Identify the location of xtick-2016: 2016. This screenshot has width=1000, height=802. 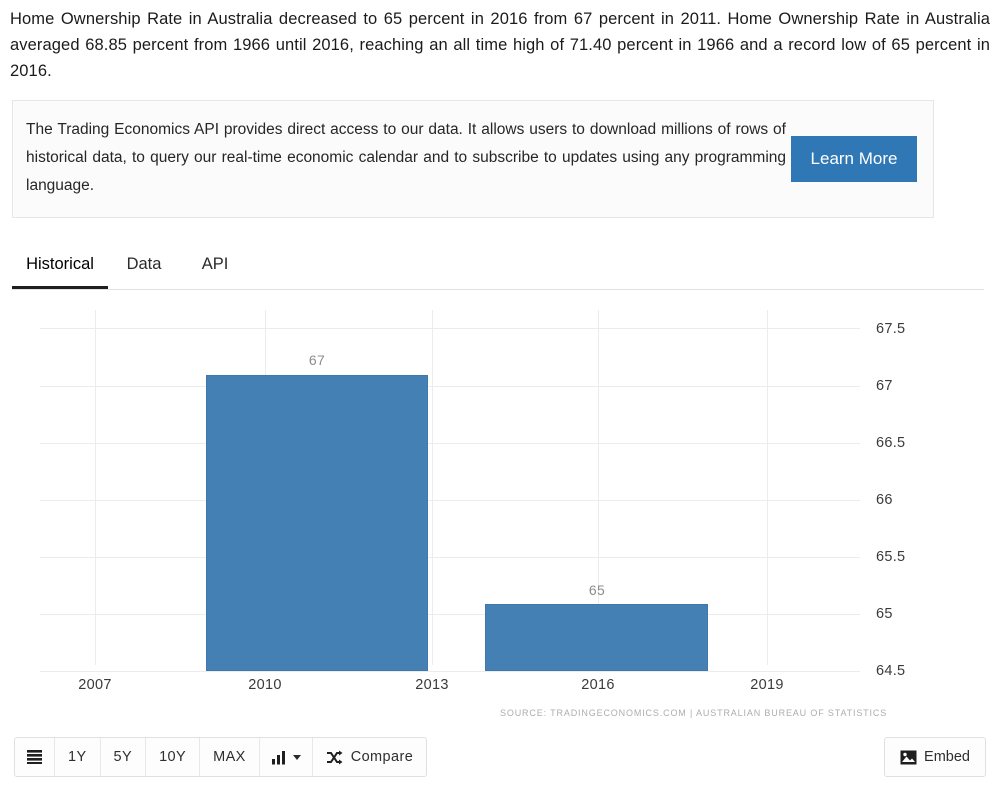
(598, 685).